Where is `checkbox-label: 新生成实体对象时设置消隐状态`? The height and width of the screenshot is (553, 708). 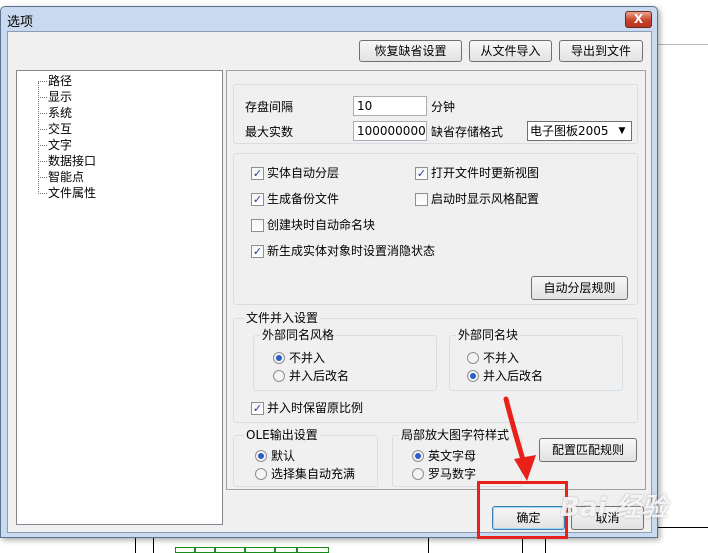
checkbox-label: 新生成实体对象时设置消隐状态 is located at coordinates (351, 251).